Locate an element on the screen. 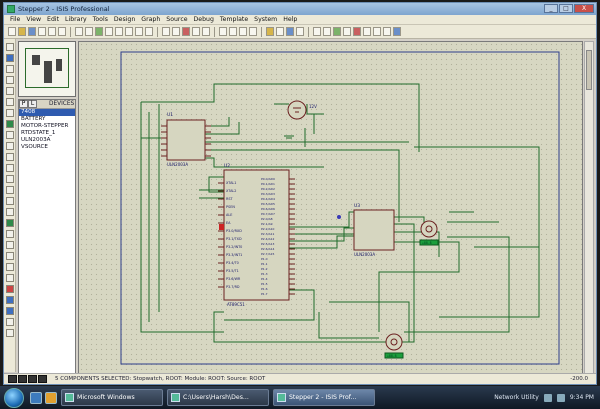 The height and width of the screenshot is (409, 600). search-tag-icon is located at coordinates (327, 31).